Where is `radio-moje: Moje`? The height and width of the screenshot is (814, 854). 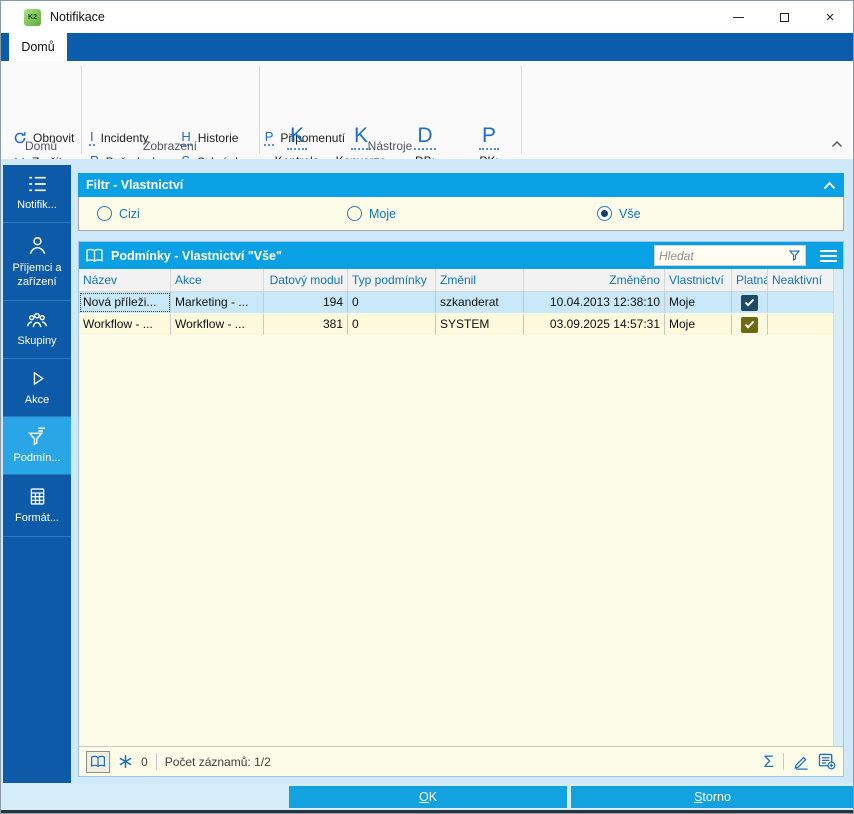
radio-moje: Moje is located at coordinates (371, 213).